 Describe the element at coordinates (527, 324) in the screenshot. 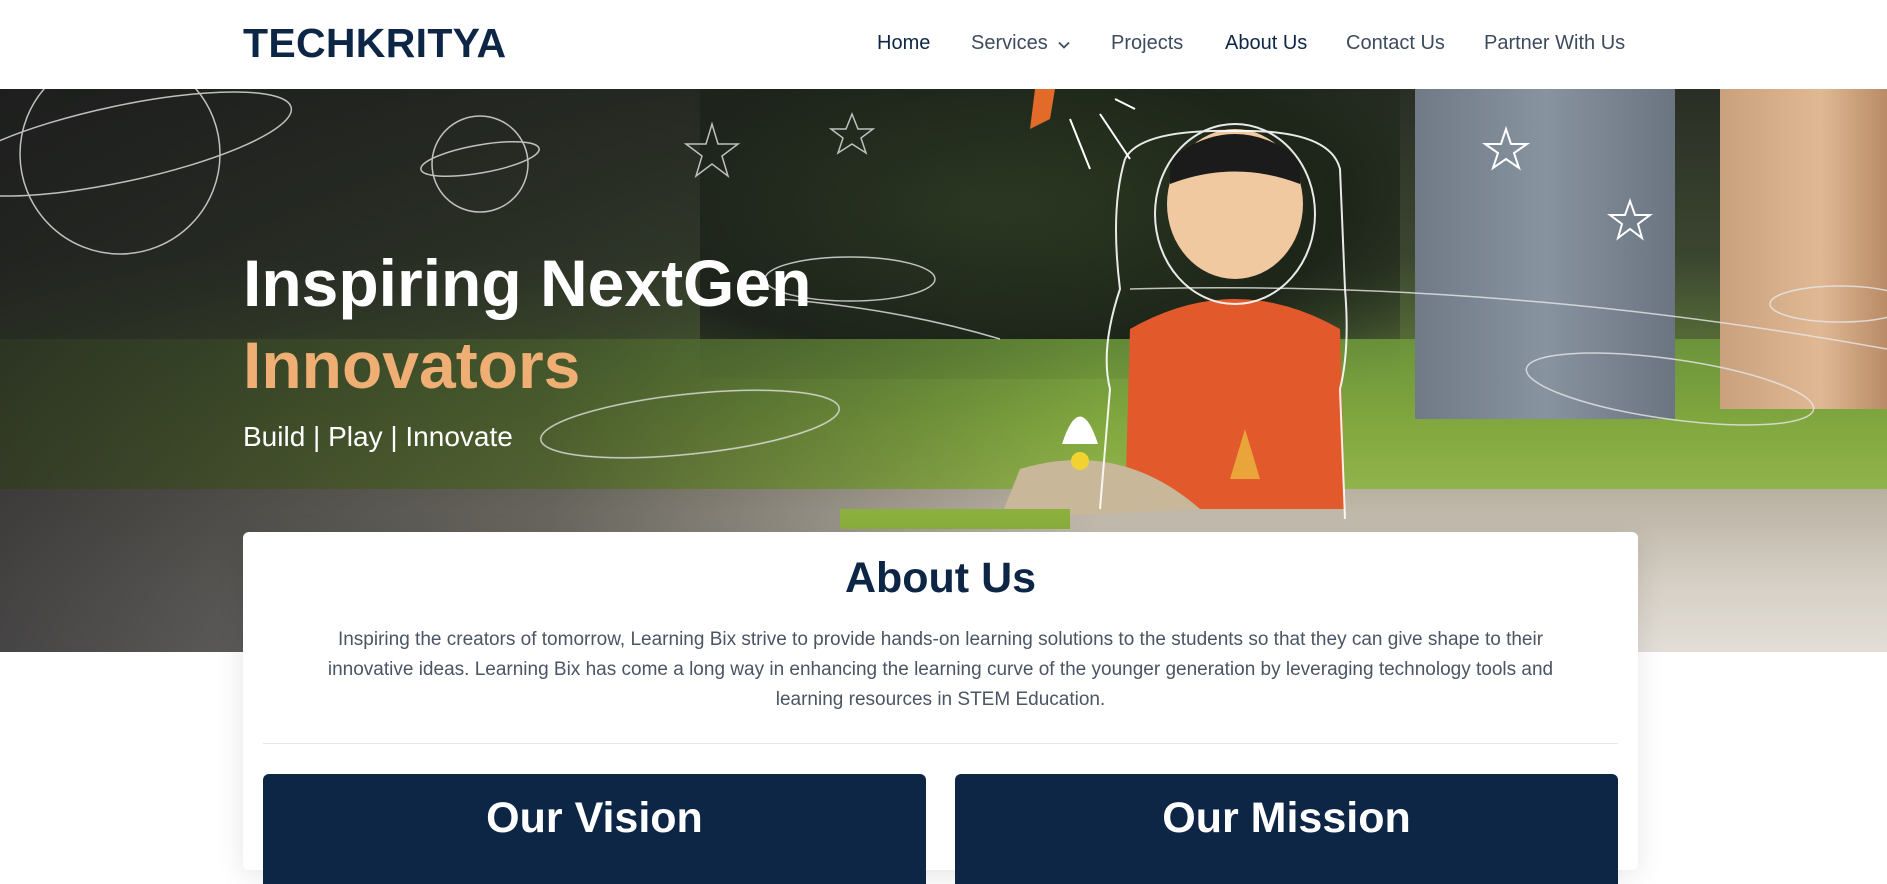

I see `hero-title: Inspiring NextGen Innovators` at that location.